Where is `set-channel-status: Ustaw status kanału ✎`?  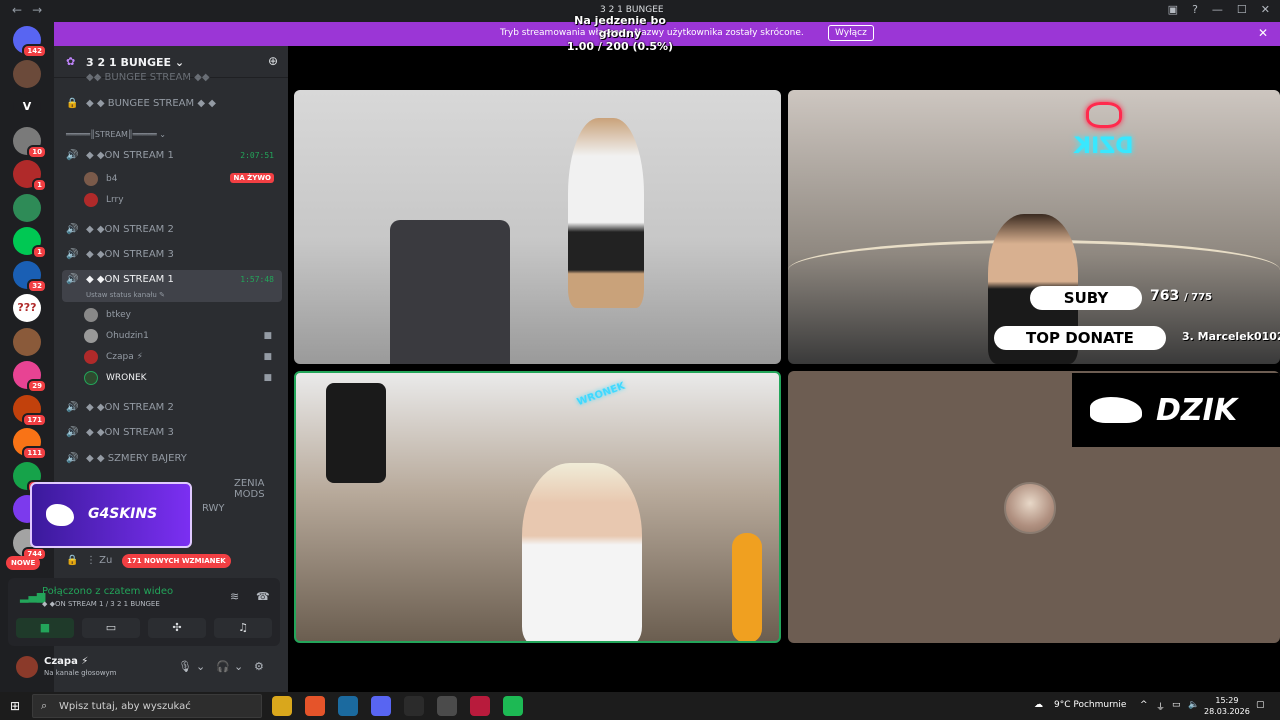
set-channel-status: Ustaw status kanału ✎ is located at coordinates (125, 295).